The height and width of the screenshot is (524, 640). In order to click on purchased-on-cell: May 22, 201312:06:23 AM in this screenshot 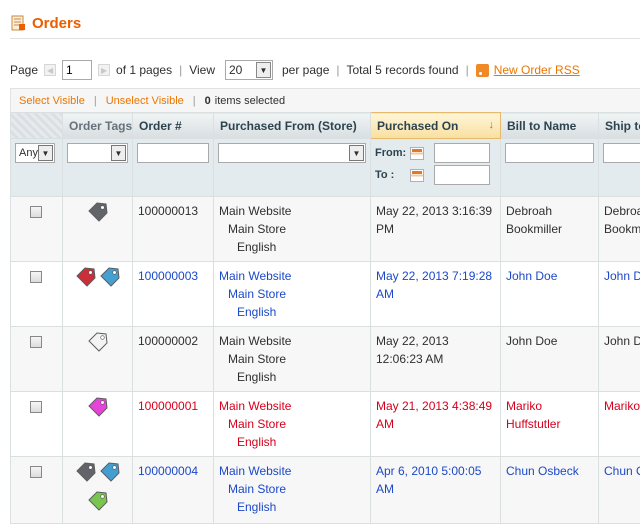, I will do `click(436, 359)`.